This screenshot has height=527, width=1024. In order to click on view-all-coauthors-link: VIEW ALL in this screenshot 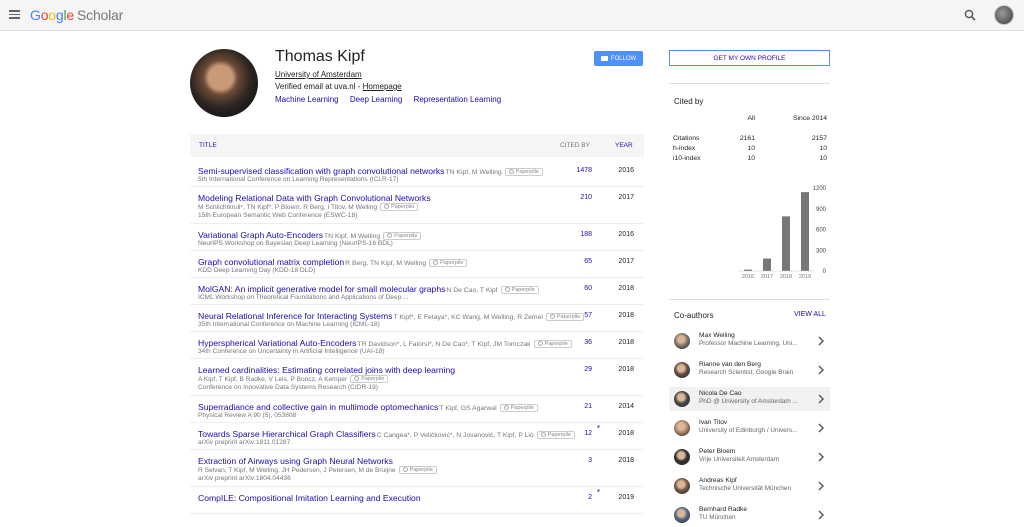, I will do `click(810, 314)`.